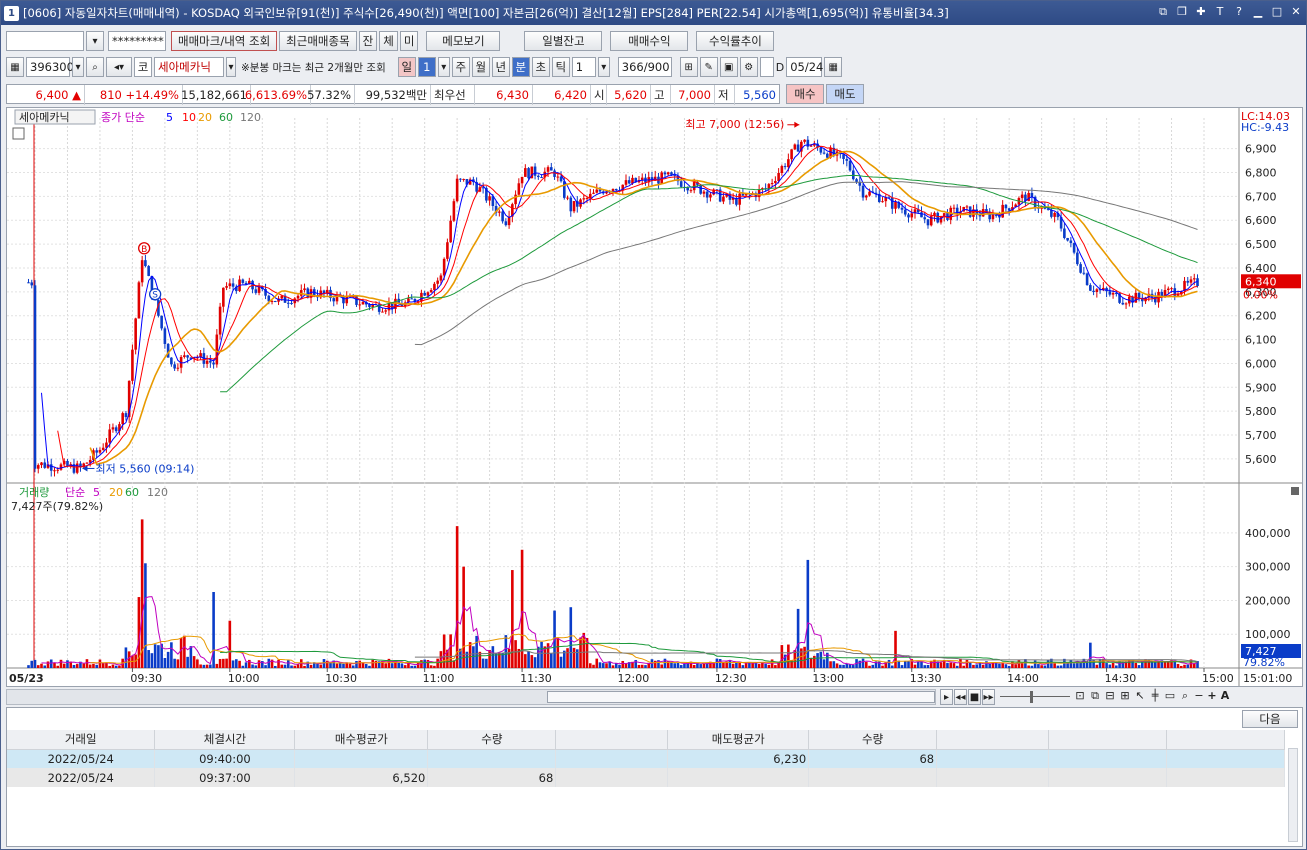 The width and height of the screenshot is (1307, 850). I want to click on time-tick-label: 09:30, so click(146, 678).